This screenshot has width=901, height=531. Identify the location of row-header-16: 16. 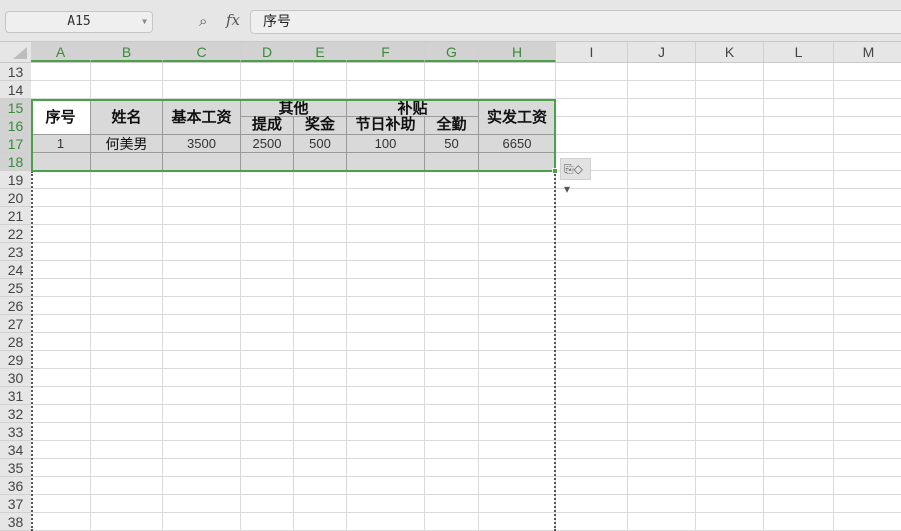
(15, 126).